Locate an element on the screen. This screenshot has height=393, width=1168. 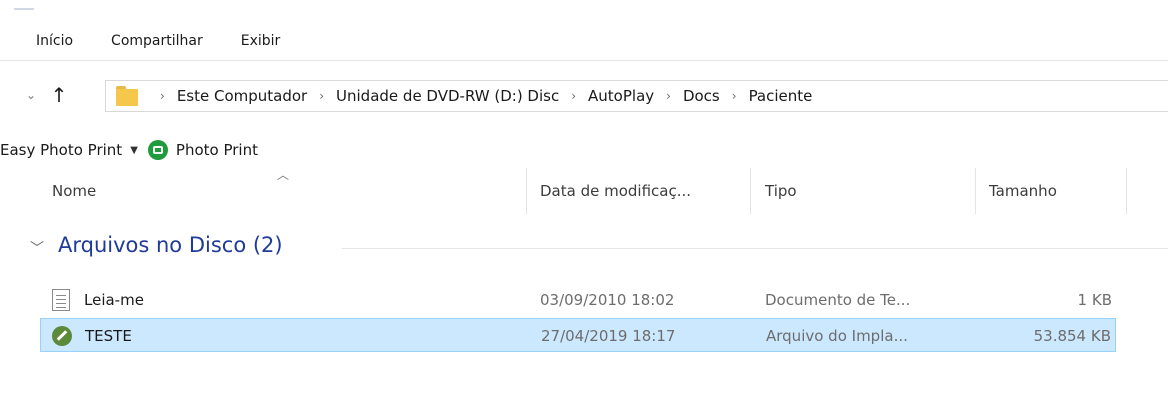
column-header-name: Nome is located at coordinates (74, 191).